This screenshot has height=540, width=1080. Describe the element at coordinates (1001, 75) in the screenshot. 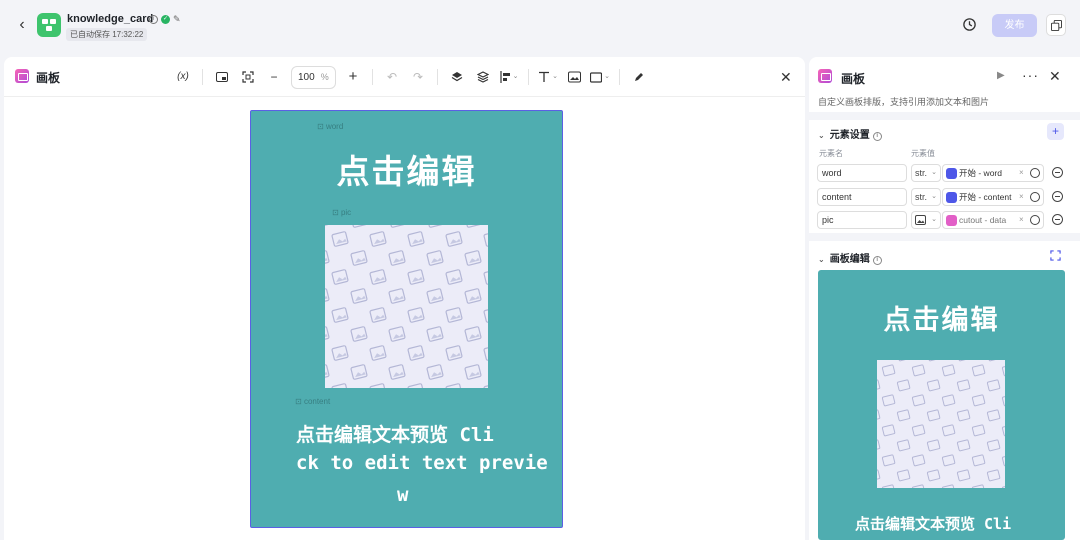

I see `run-icon: ▶` at that location.